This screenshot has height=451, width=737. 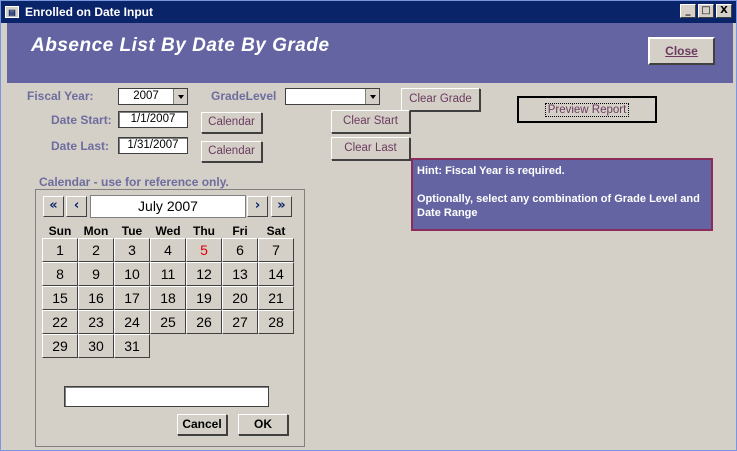 I want to click on calendar-day-20: 20, so click(x=240, y=298).